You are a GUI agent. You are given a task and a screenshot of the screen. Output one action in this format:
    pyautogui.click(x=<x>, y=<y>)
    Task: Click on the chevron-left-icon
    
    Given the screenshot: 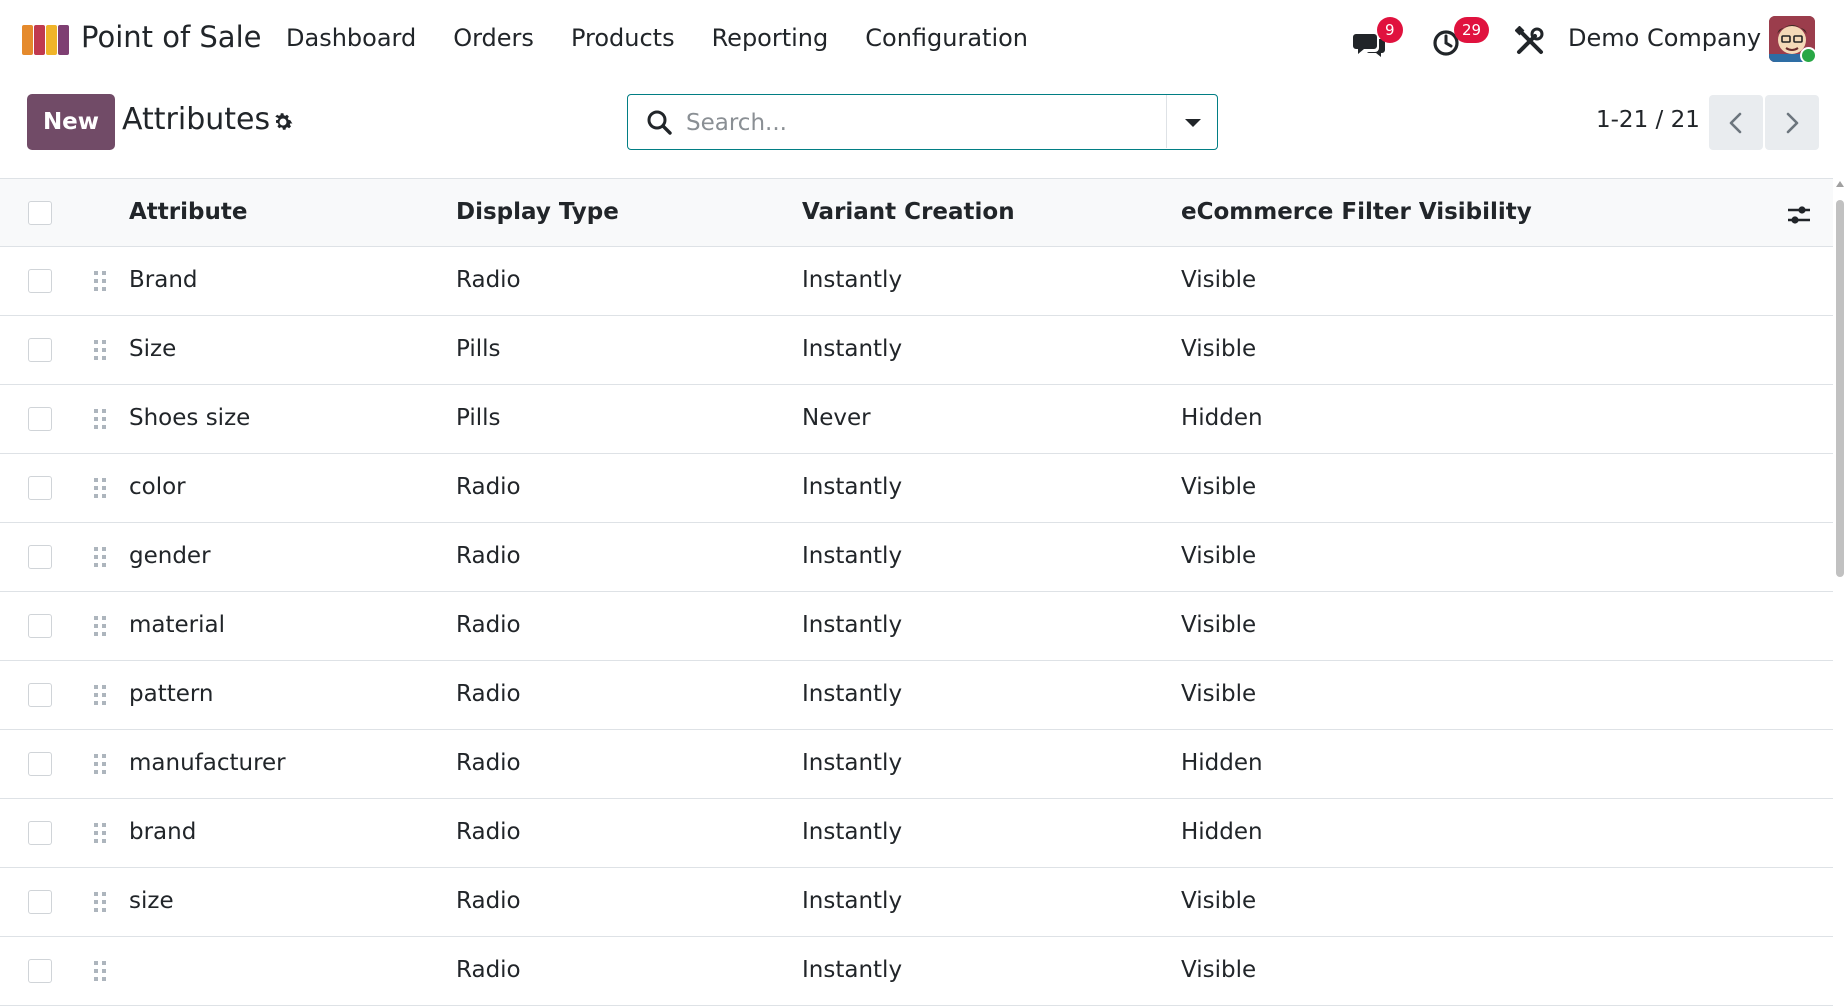 What is the action you would take?
    pyautogui.click(x=1735, y=123)
    